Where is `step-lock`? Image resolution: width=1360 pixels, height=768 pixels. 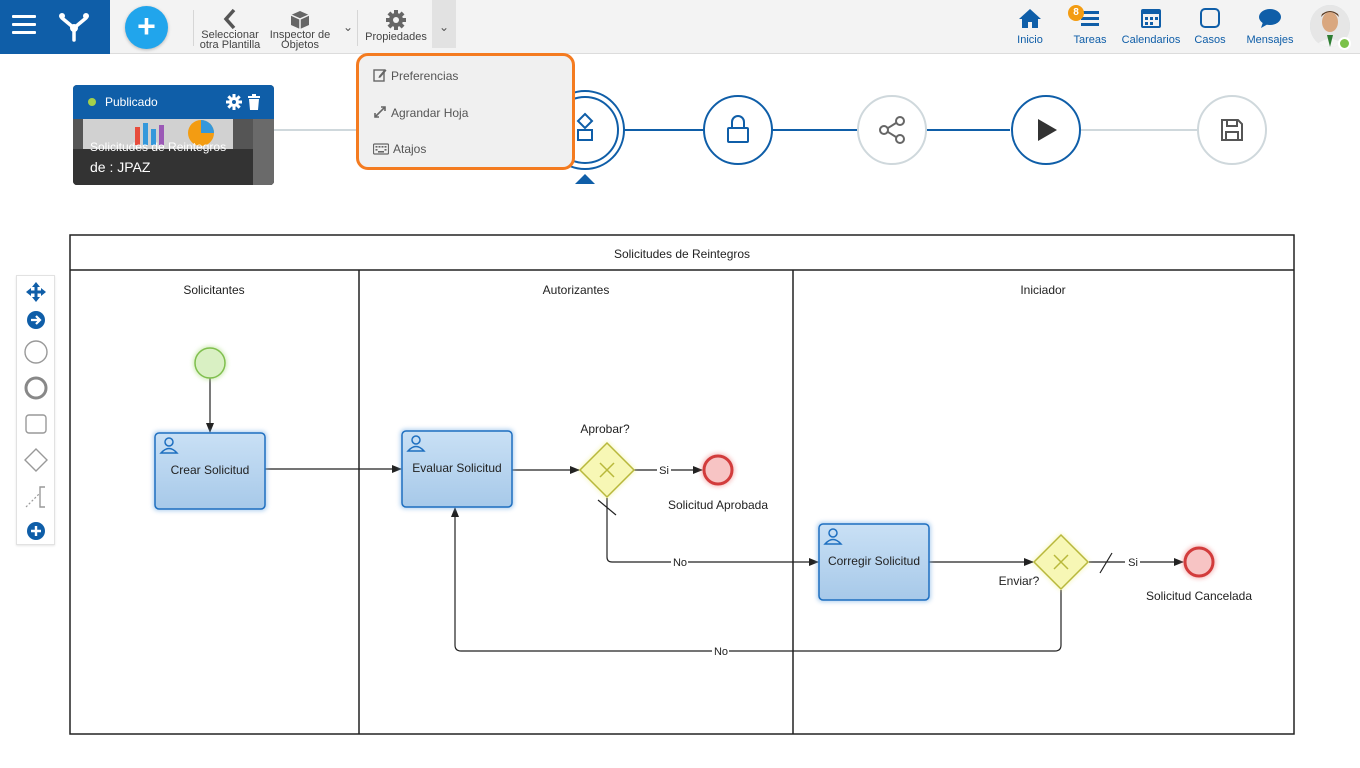
step-lock is located at coordinates (738, 130).